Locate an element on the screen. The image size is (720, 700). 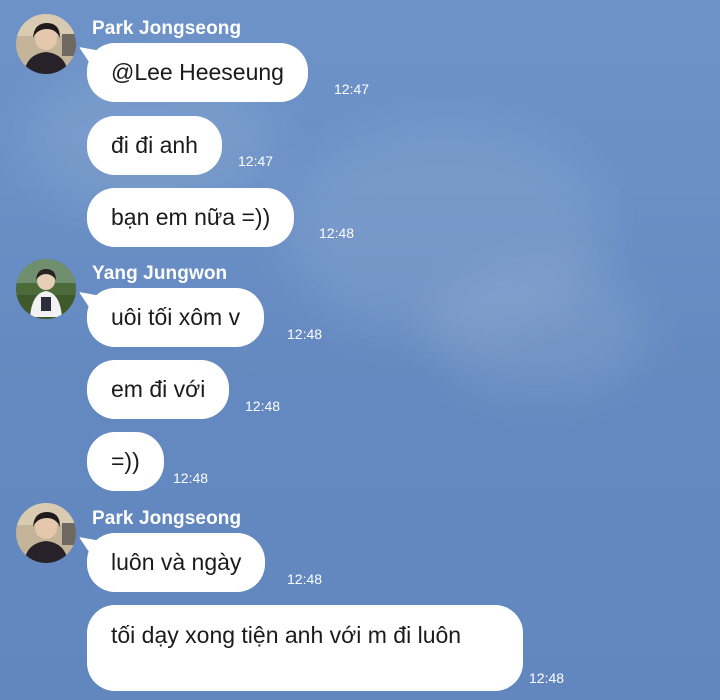
message-bubble: luôn và ngày is located at coordinates (176, 562).